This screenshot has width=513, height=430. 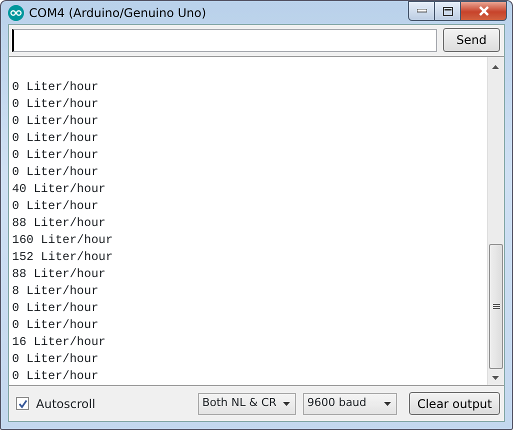 I want to click on output-line: 16 Liter/hour, so click(x=59, y=342).